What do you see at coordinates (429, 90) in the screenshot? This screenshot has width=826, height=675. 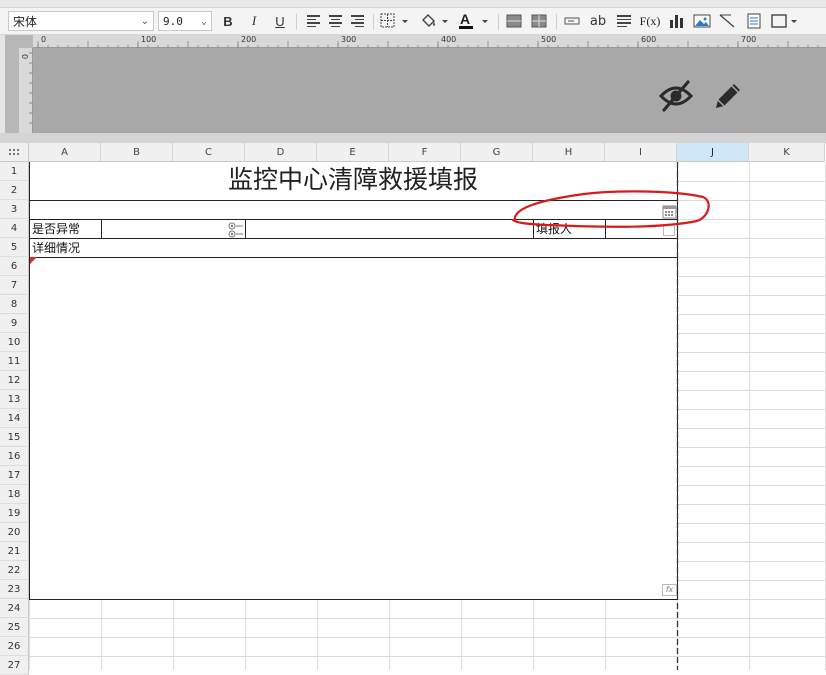 I see `design-canvas` at bounding box center [429, 90].